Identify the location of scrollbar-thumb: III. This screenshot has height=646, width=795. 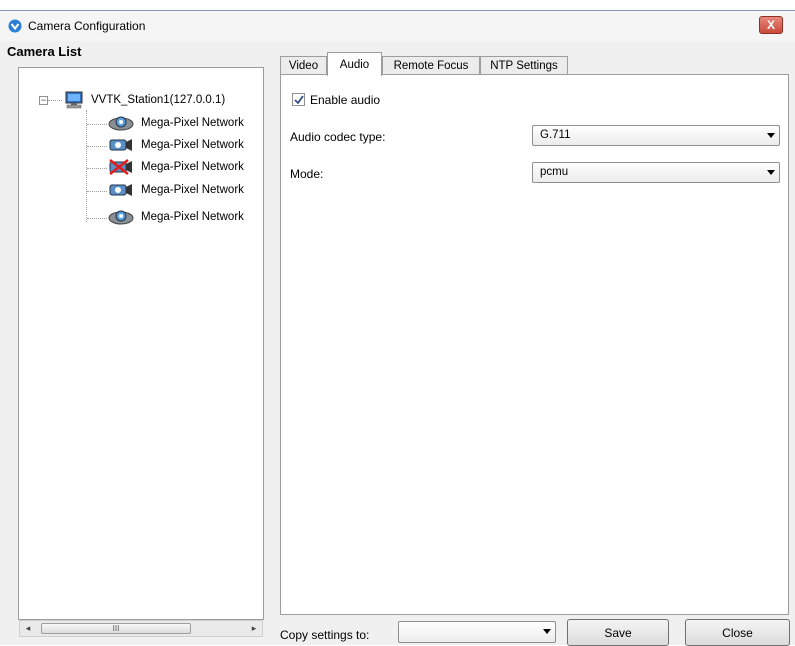
(116, 628).